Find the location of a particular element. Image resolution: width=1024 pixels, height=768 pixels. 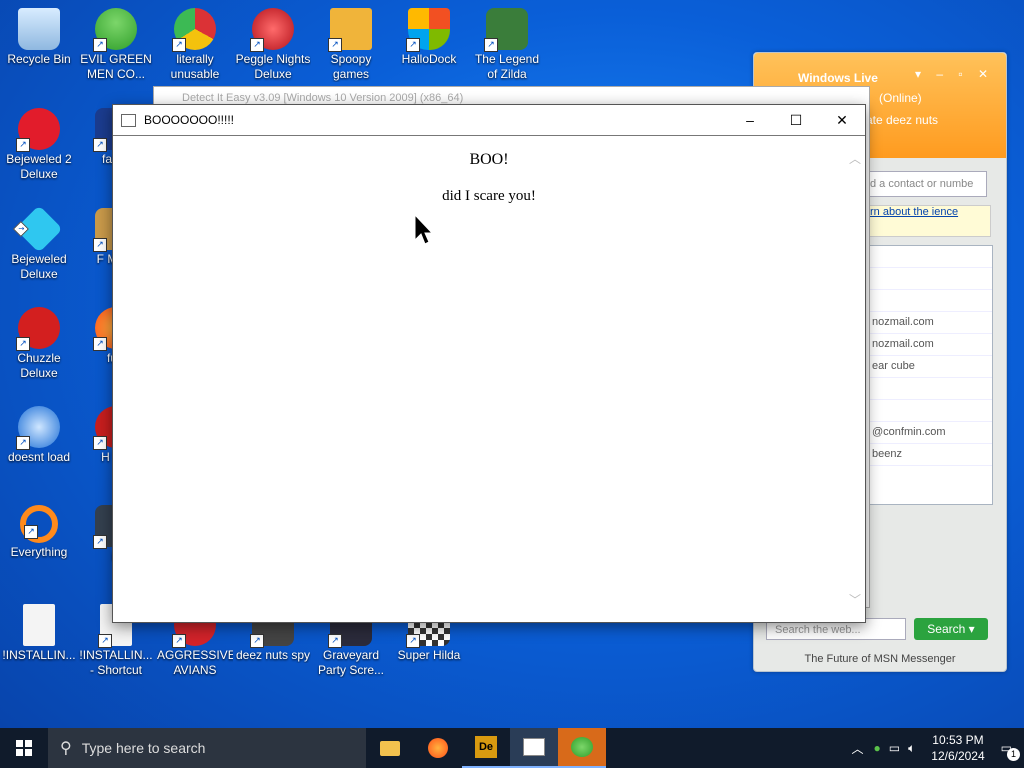

desktop-icon-chuzzle: ↗ Chuzzle Deluxe is located at coordinates (39, 340).